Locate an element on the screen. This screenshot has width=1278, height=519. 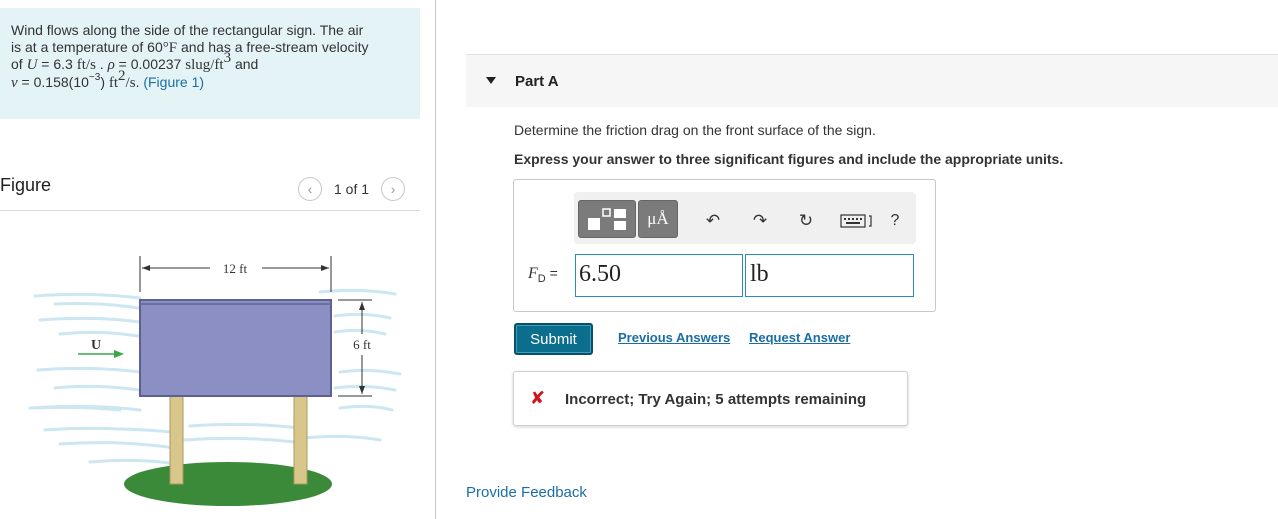
sign-figure: 12 ft 6 ft U is located at coordinates (215, 381).